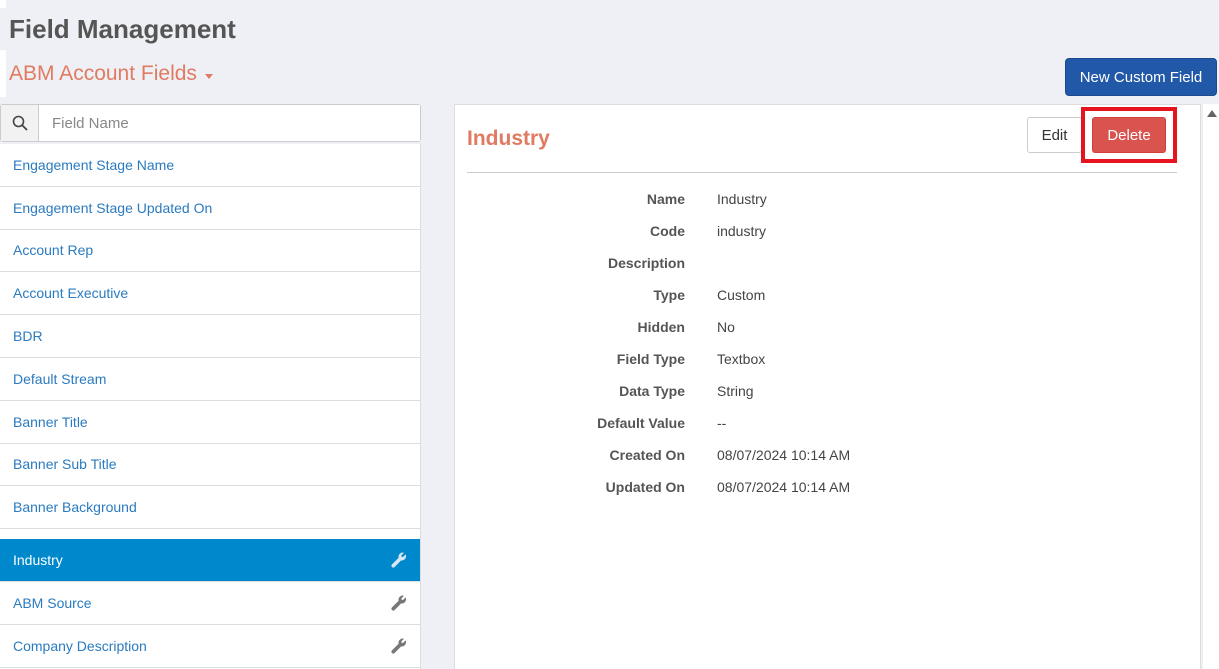 The height and width of the screenshot is (669, 1219). I want to click on list-item-label: Banner Sub Title, so click(65, 464).